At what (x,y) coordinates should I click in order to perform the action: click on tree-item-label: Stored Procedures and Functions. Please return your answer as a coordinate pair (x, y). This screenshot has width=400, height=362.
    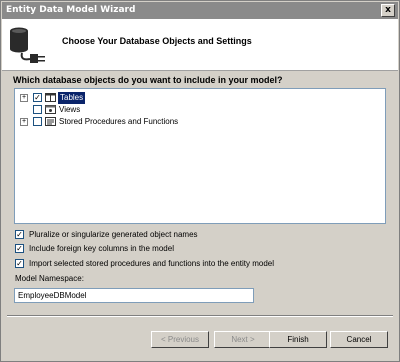
    Looking at the image, I should click on (119, 121).